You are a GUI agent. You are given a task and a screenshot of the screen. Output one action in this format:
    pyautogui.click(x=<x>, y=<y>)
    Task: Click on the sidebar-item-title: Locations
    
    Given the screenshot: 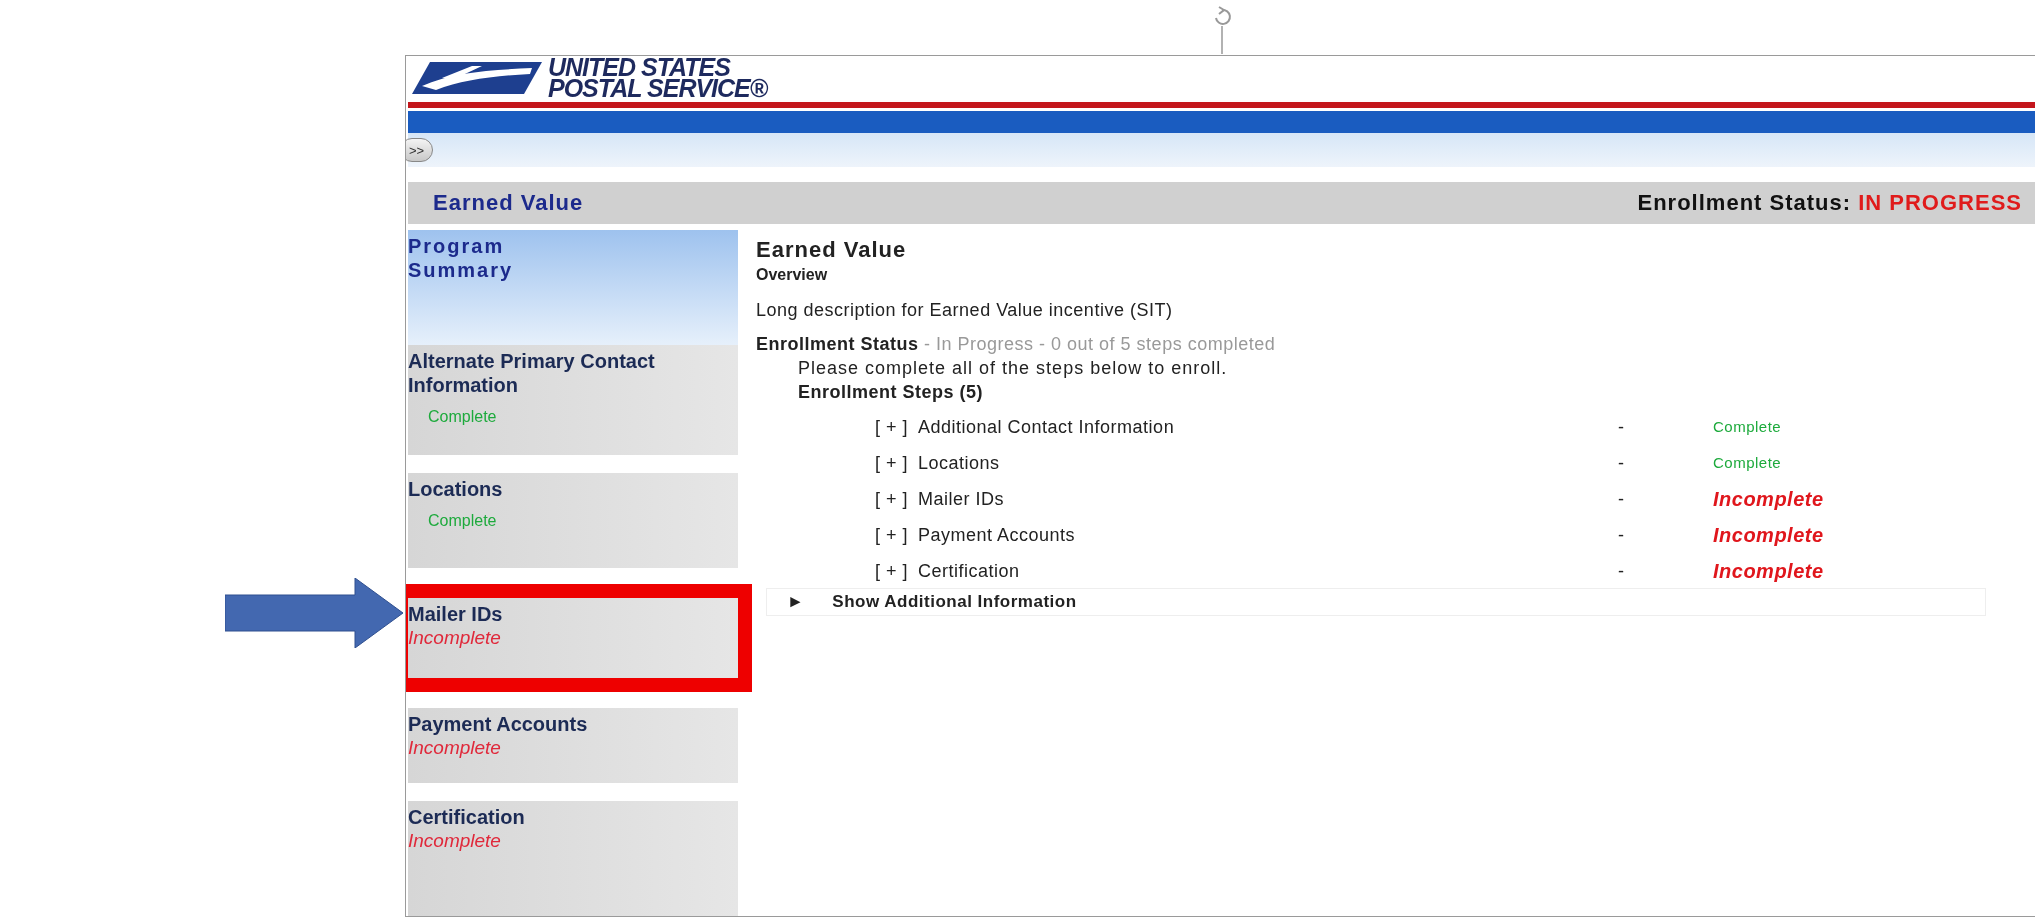 What is the action you would take?
    pyautogui.click(x=456, y=489)
    